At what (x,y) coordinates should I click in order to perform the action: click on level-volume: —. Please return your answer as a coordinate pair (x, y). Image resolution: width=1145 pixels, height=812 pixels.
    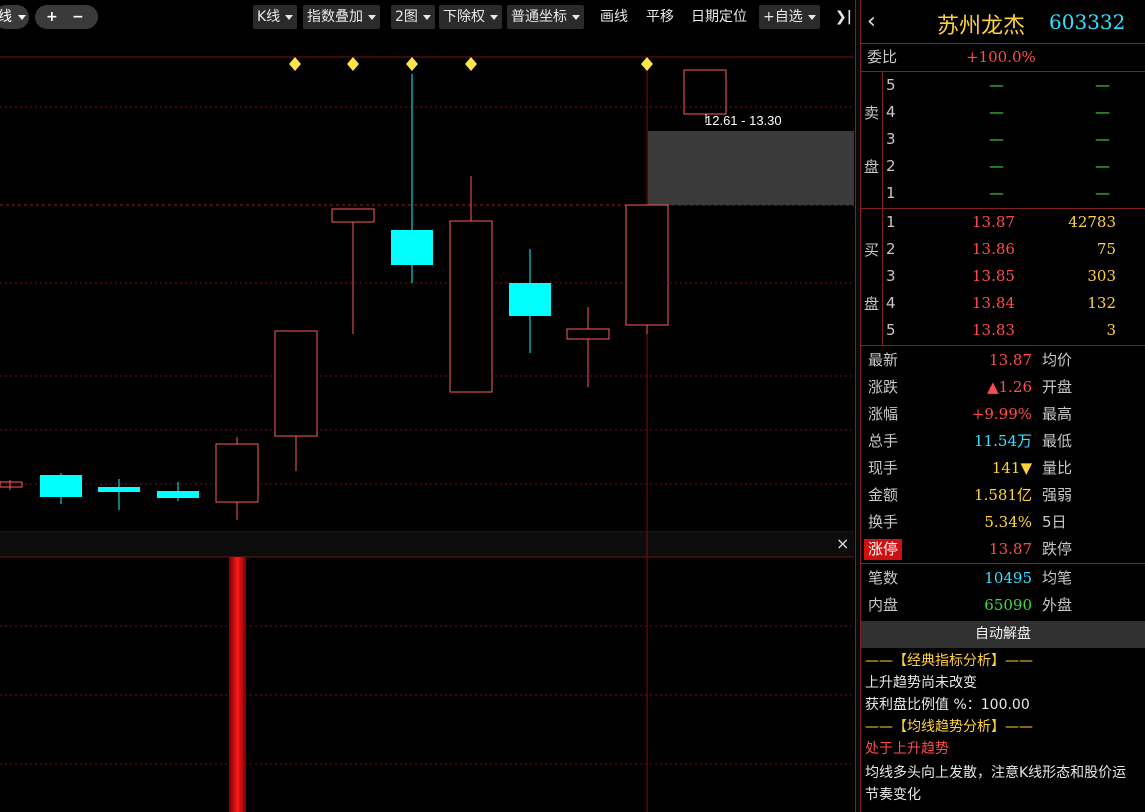
    Looking at the image, I should click on (1102, 112).